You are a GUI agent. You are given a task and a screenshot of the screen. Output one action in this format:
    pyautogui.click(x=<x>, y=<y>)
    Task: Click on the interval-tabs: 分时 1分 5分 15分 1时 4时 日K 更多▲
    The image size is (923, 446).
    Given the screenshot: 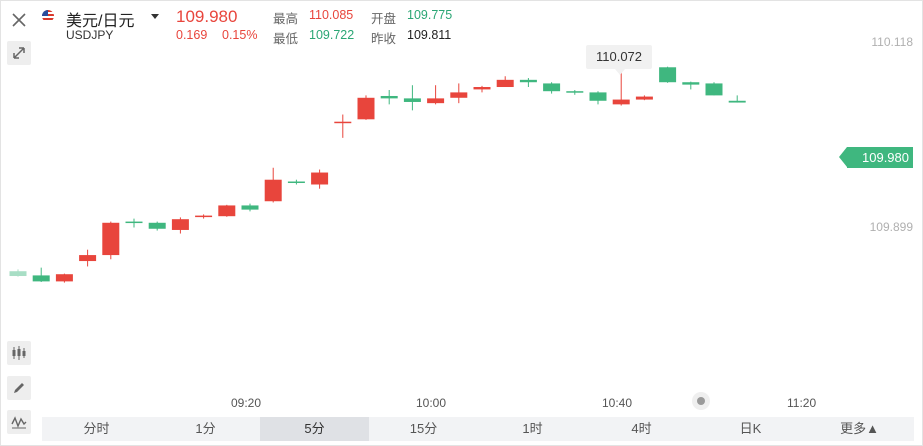 What is the action you would take?
    pyautogui.click(x=478, y=429)
    